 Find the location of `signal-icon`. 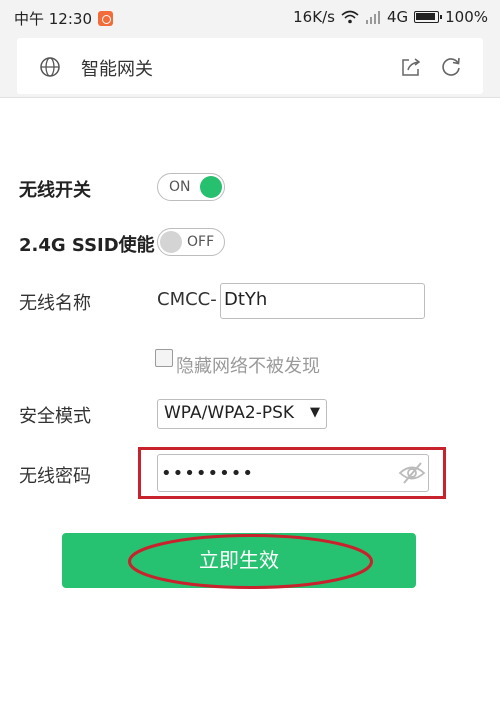

signal-icon is located at coordinates (372, 17).